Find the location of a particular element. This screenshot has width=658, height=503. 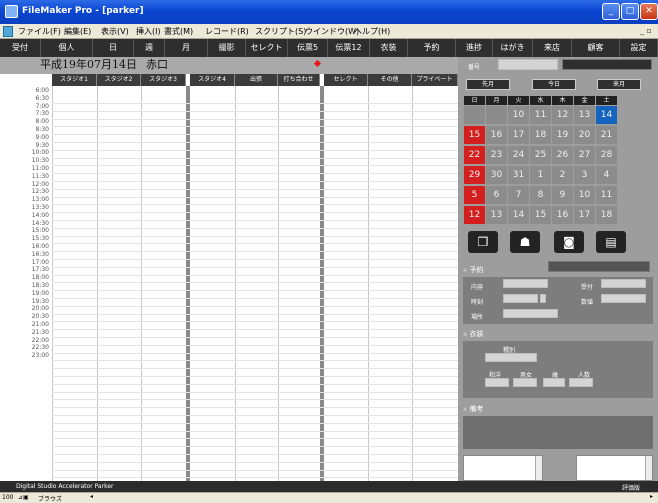

content-field is located at coordinates (525, 283).